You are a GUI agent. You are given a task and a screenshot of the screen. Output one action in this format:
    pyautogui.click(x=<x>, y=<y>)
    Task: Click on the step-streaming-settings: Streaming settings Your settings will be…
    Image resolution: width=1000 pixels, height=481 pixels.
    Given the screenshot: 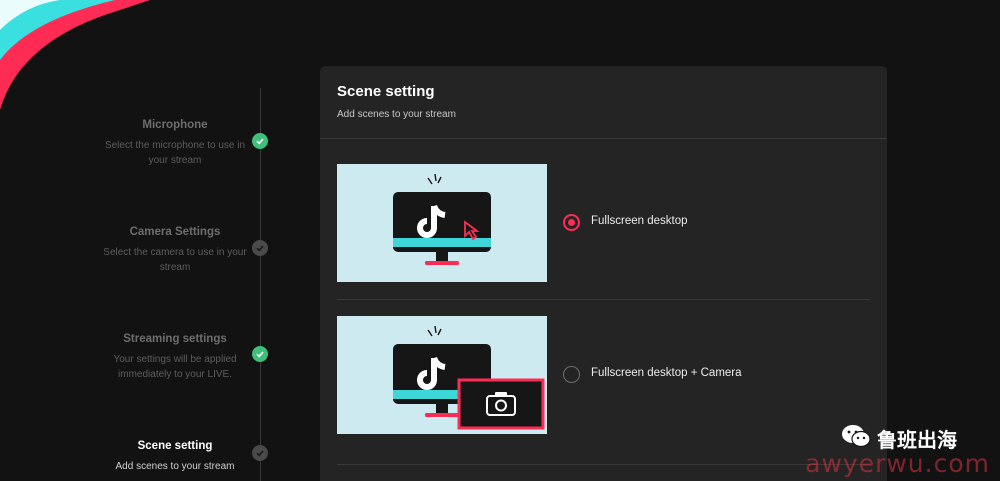 What is the action you would take?
    pyautogui.click(x=175, y=357)
    